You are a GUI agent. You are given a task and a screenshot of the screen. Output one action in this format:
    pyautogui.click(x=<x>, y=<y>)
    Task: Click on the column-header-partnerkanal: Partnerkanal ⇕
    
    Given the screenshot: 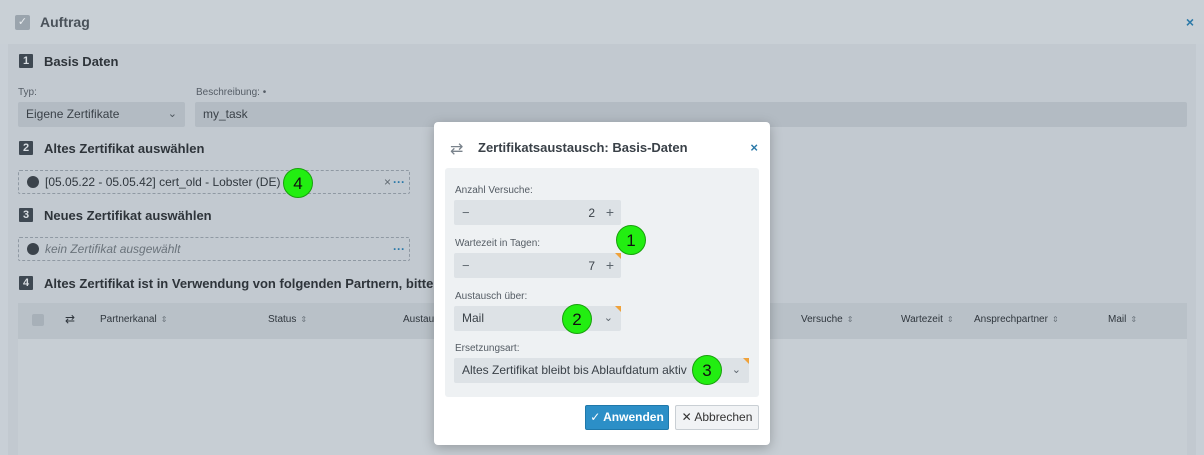 What is the action you would take?
    pyautogui.click(x=133, y=319)
    